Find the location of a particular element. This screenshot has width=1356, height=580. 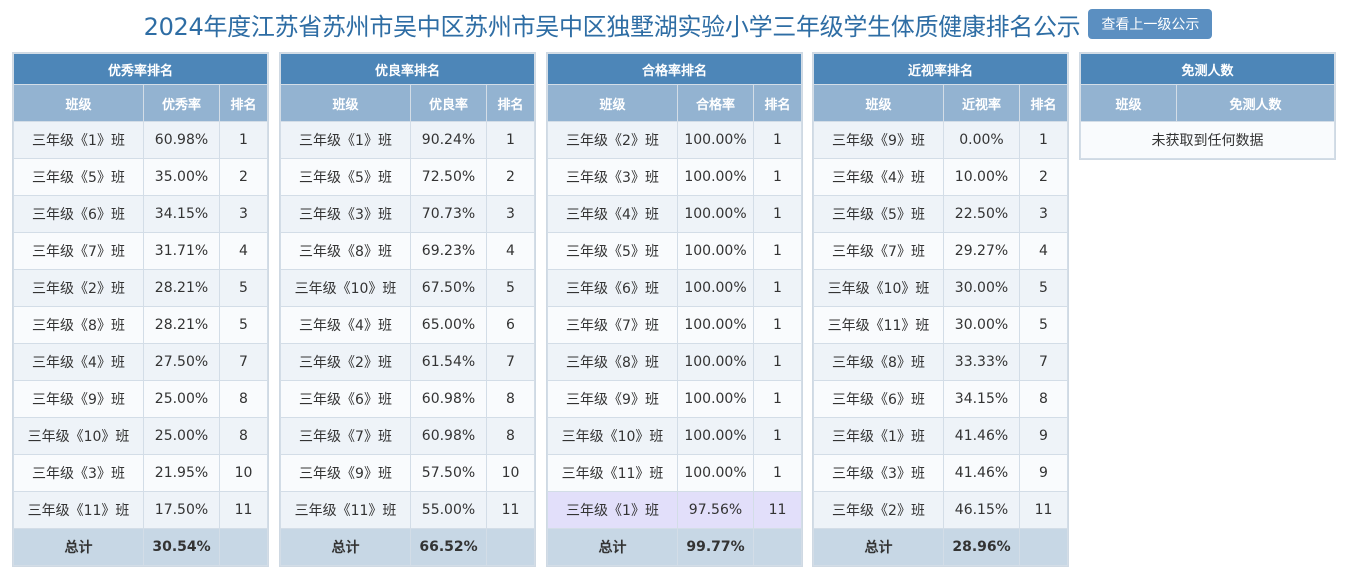

table-row: 三年级《6》班 60.98% 8 is located at coordinates (407, 399).